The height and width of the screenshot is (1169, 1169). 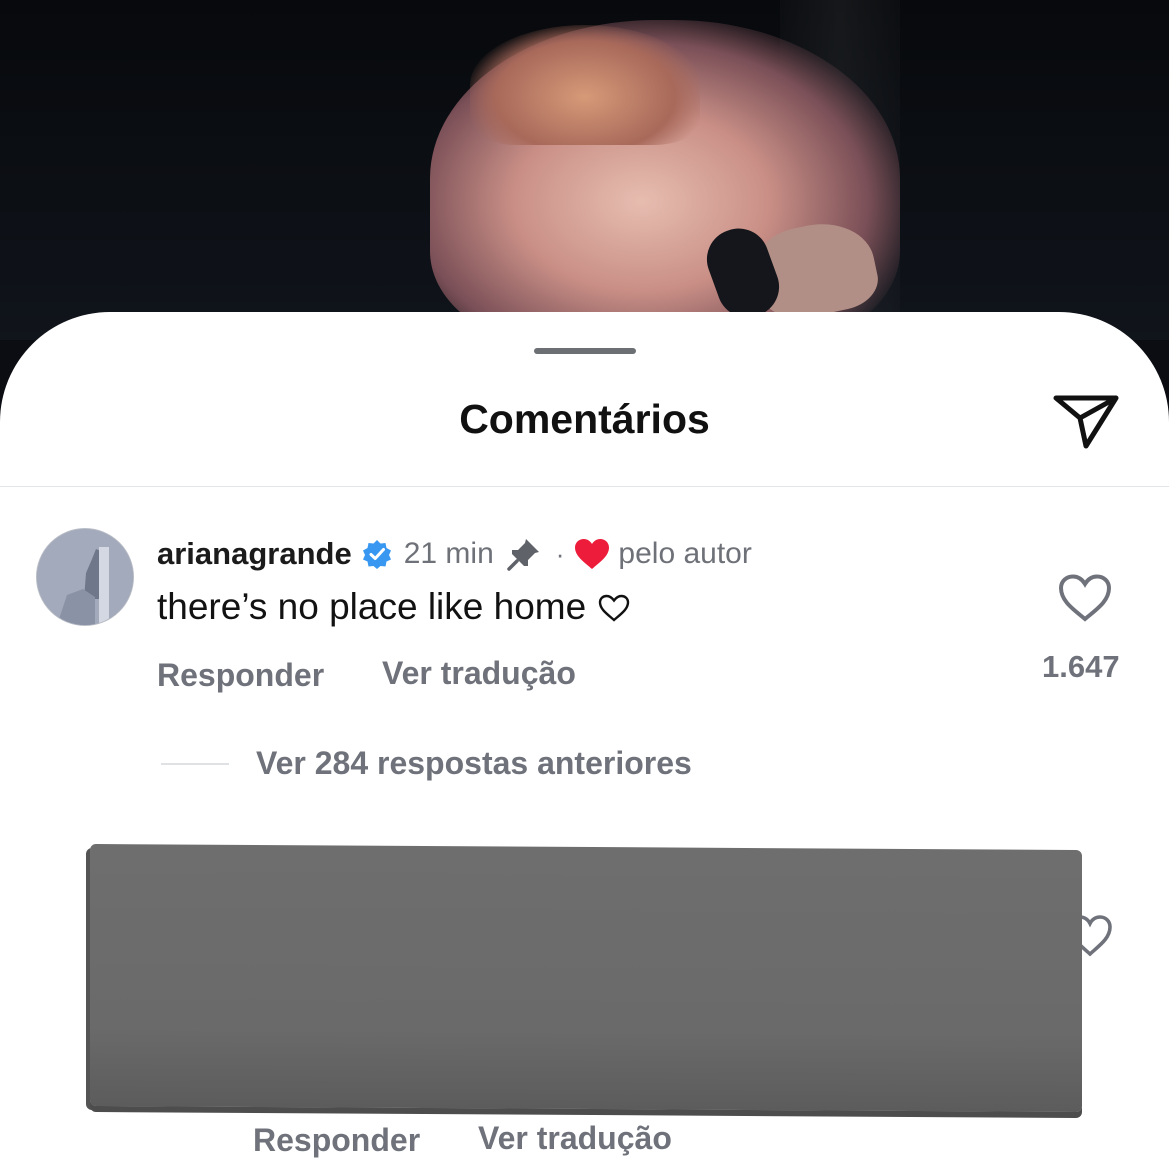 What do you see at coordinates (575, 1138) in the screenshot?
I see `reply-2-see-translation-button: Ver tradução` at bounding box center [575, 1138].